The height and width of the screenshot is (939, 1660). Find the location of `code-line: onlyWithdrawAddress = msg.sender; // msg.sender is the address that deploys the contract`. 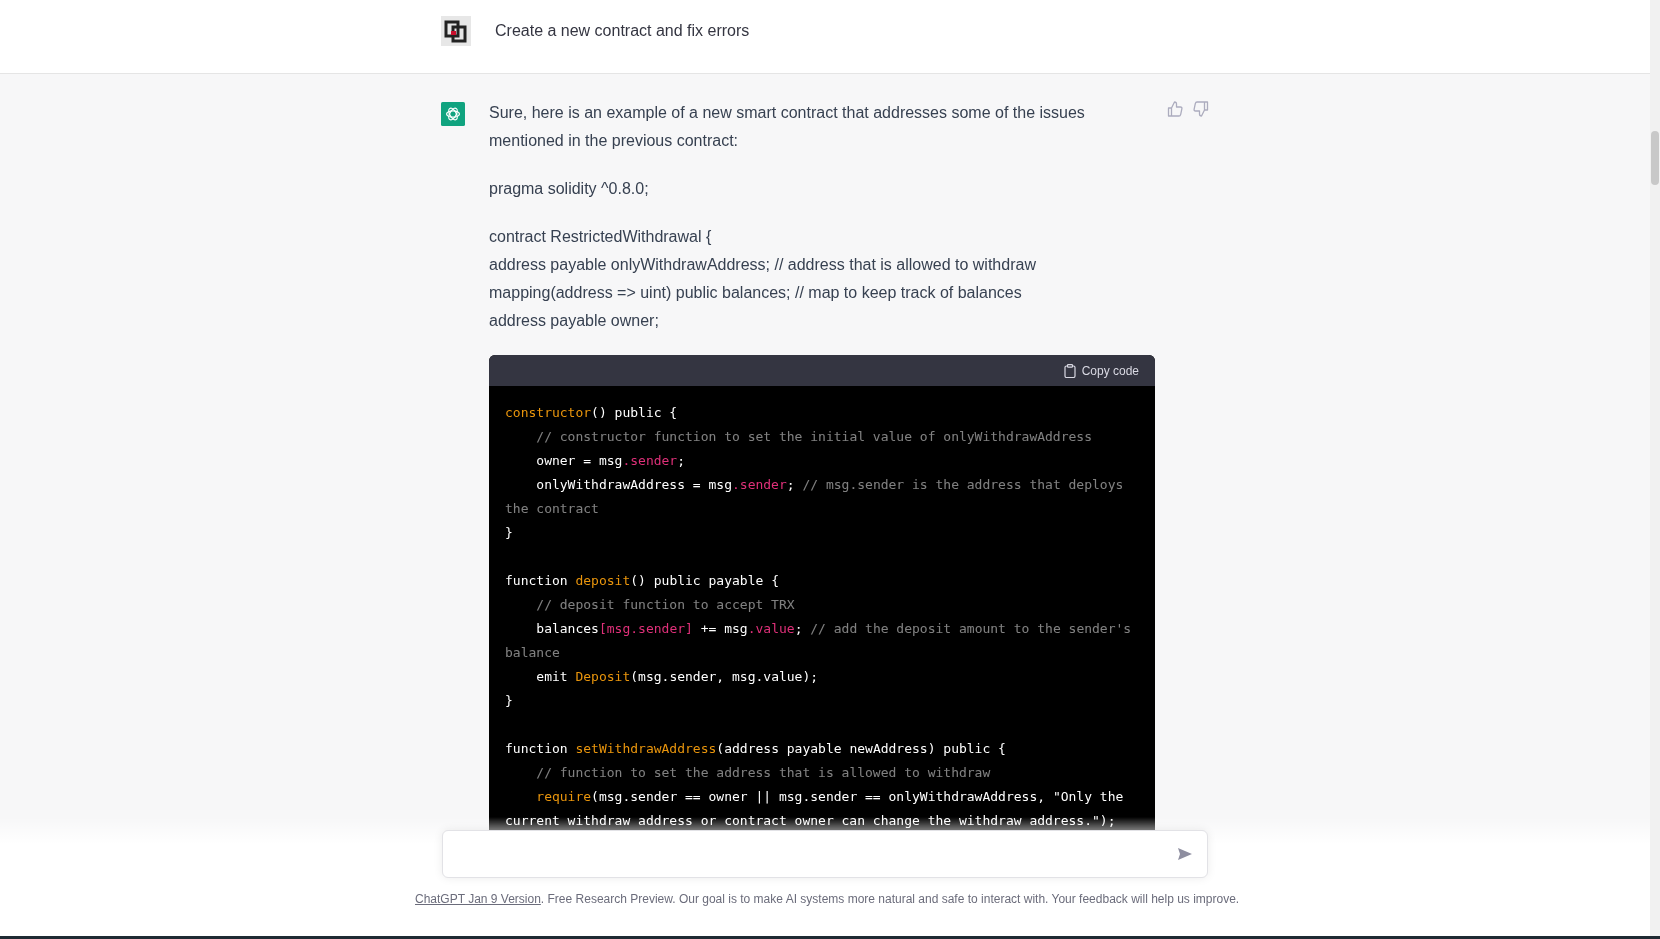

code-line: onlyWithdrawAddress = msg.sender; // msg.sender is the address that deploys the contract is located at coordinates (815, 497).